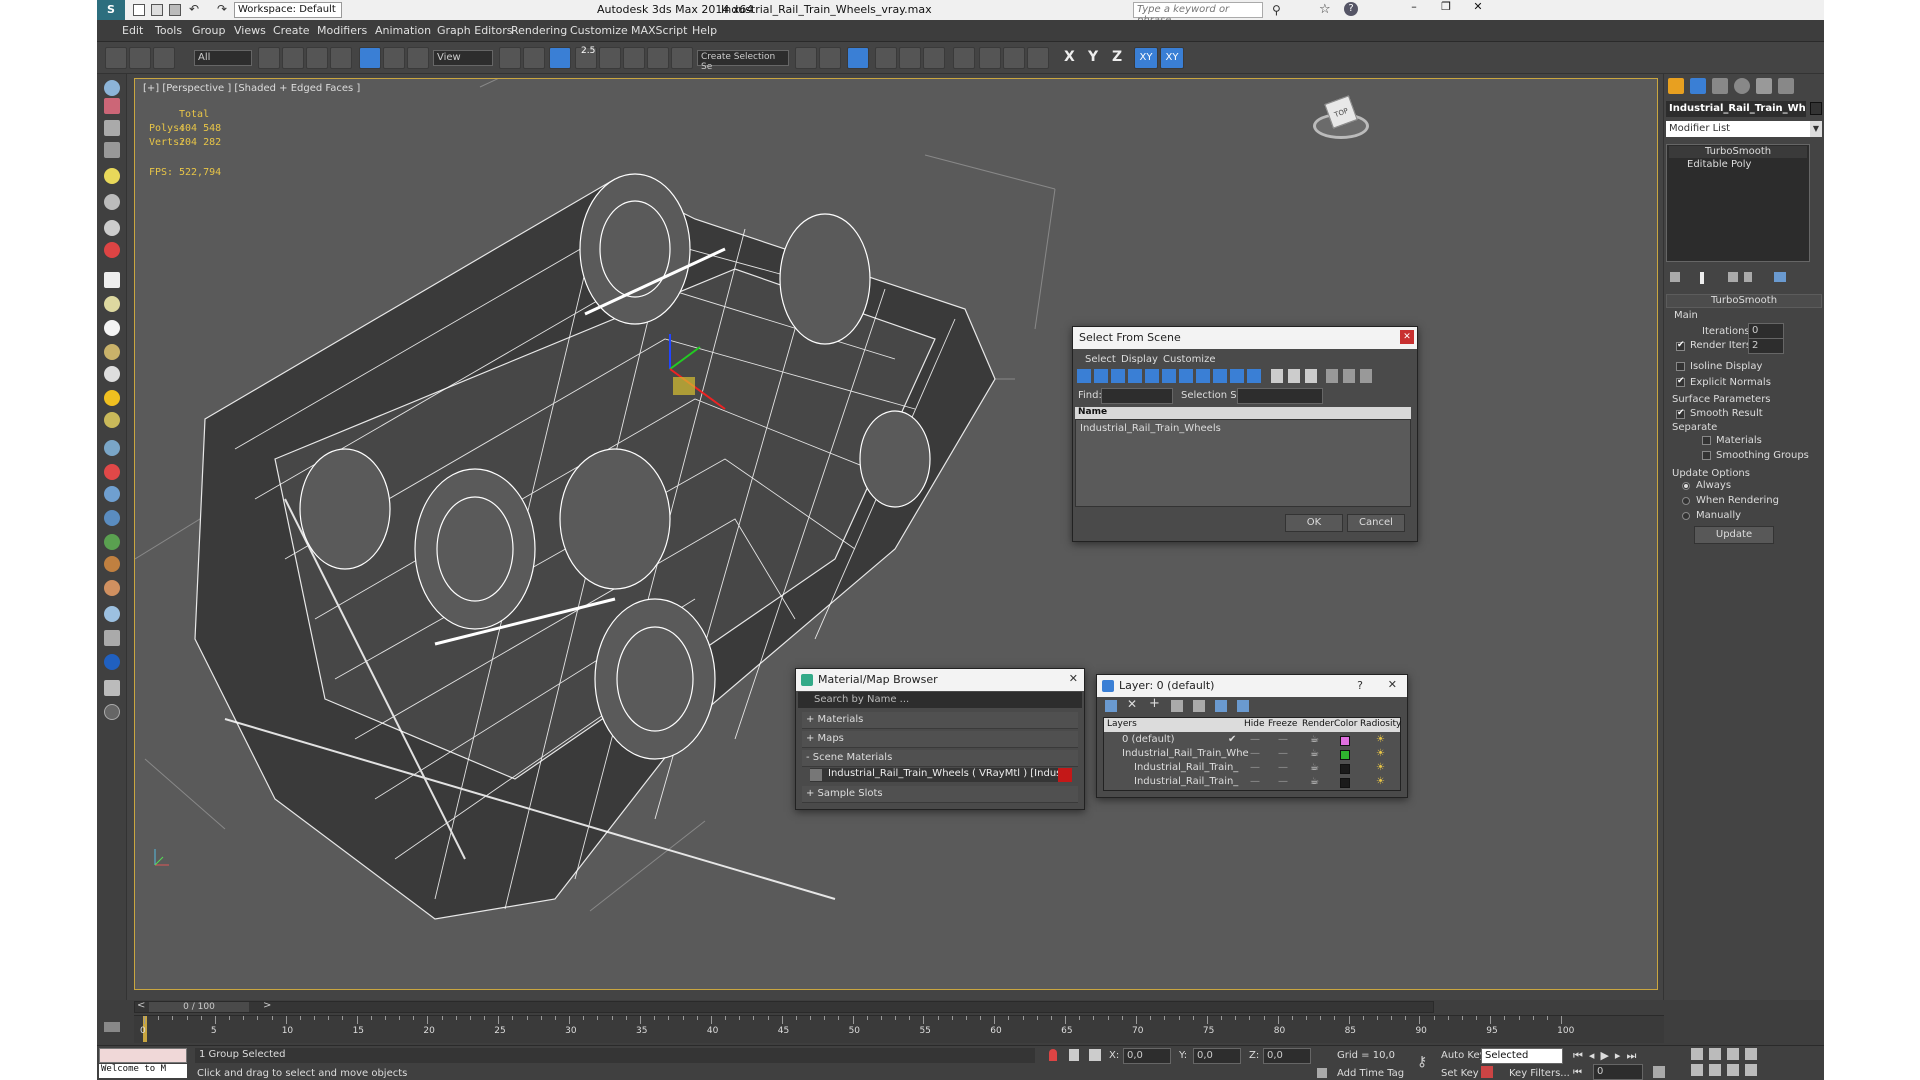 The width and height of the screenshot is (1920, 1080). Describe the element at coordinates (743, 61) in the screenshot. I see `named-selection-set-dropdown: Create Selection Se` at that location.